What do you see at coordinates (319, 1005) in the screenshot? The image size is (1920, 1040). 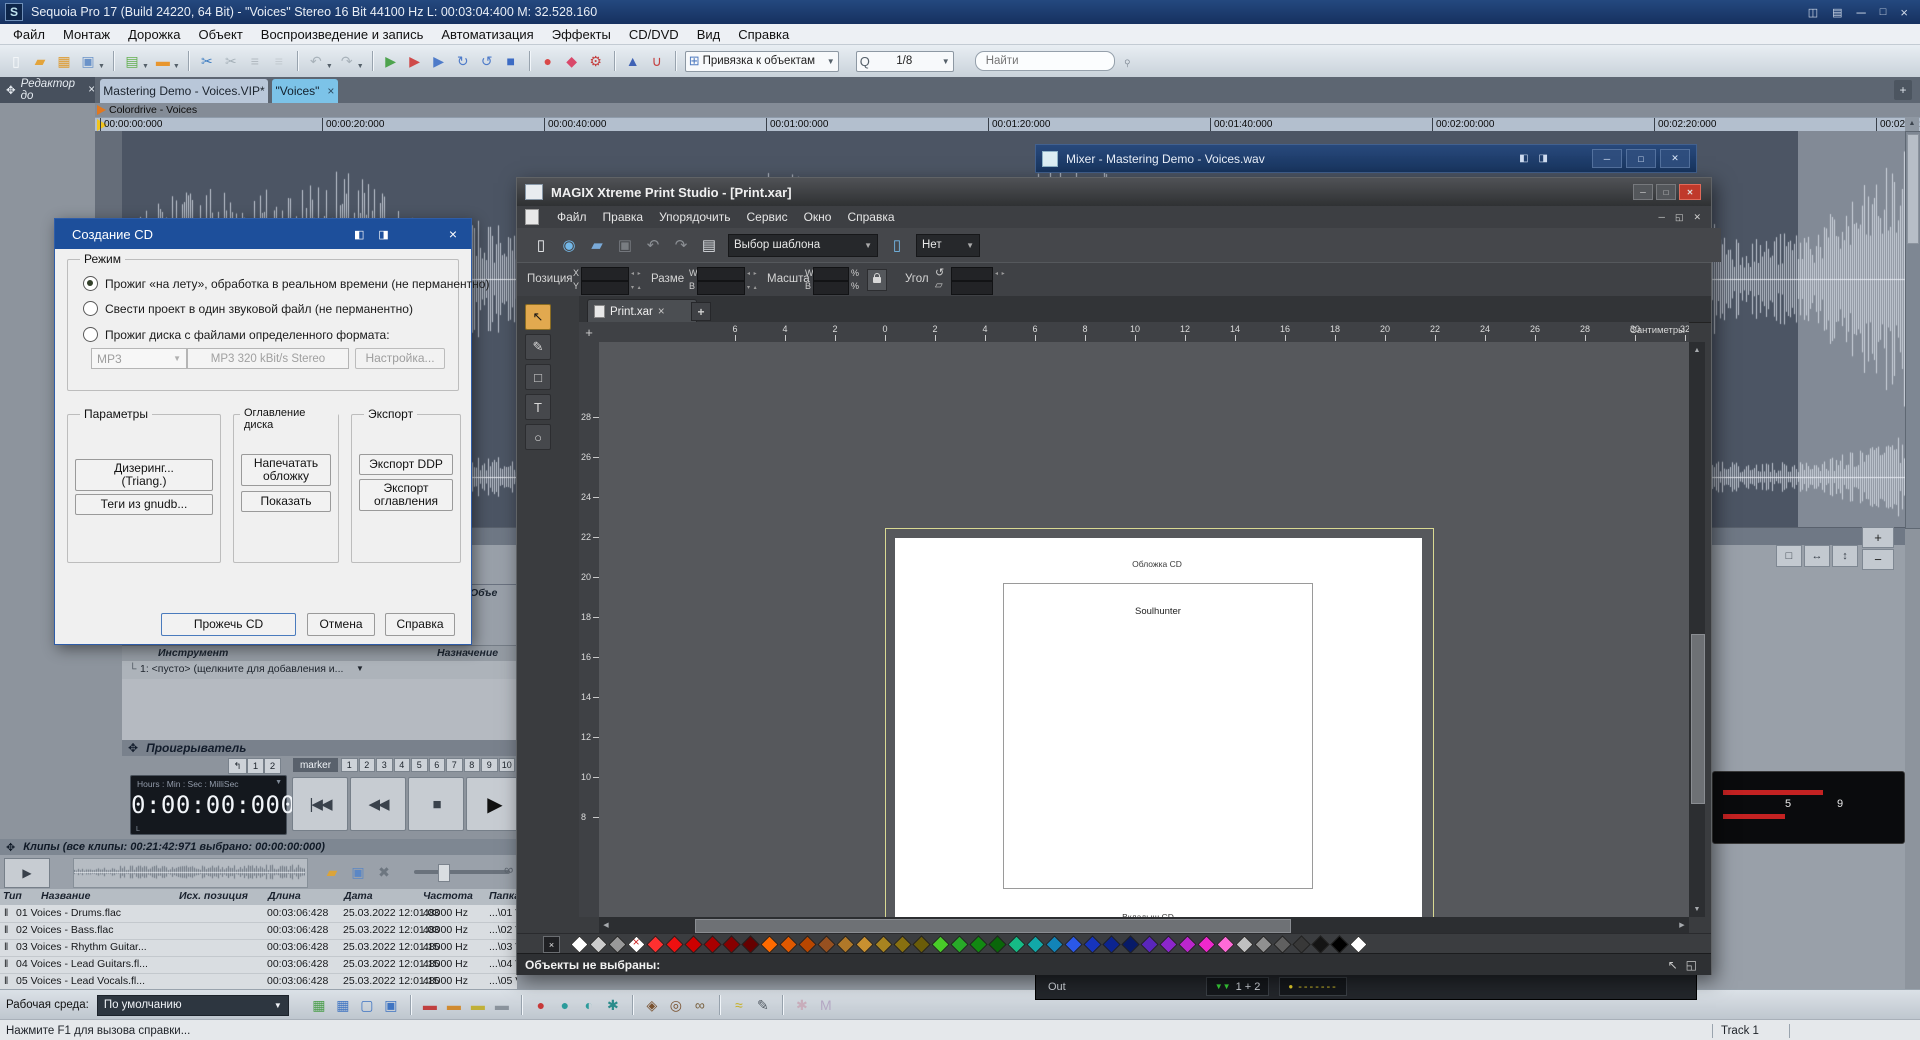 I see `workspace-grid-icon: ▦` at bounding box center [319, 1005].